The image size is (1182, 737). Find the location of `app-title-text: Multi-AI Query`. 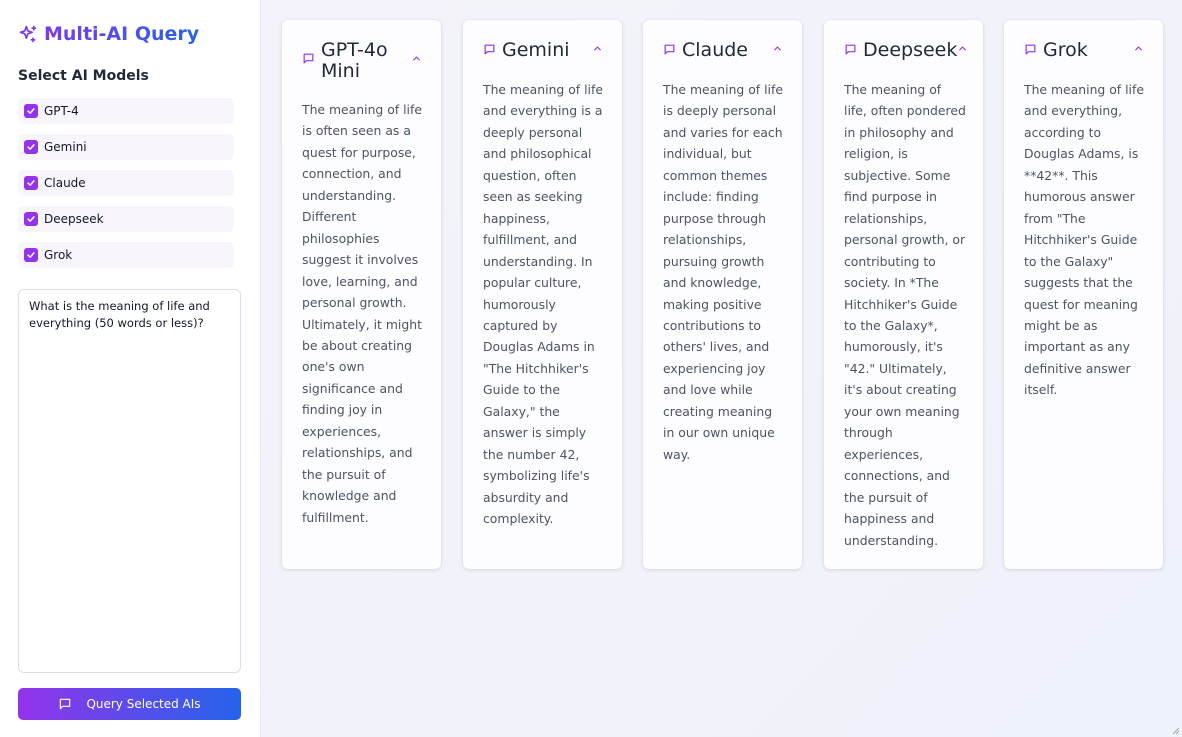

app-title-text: Multi-AI Query is located at coordinates (122, 34).